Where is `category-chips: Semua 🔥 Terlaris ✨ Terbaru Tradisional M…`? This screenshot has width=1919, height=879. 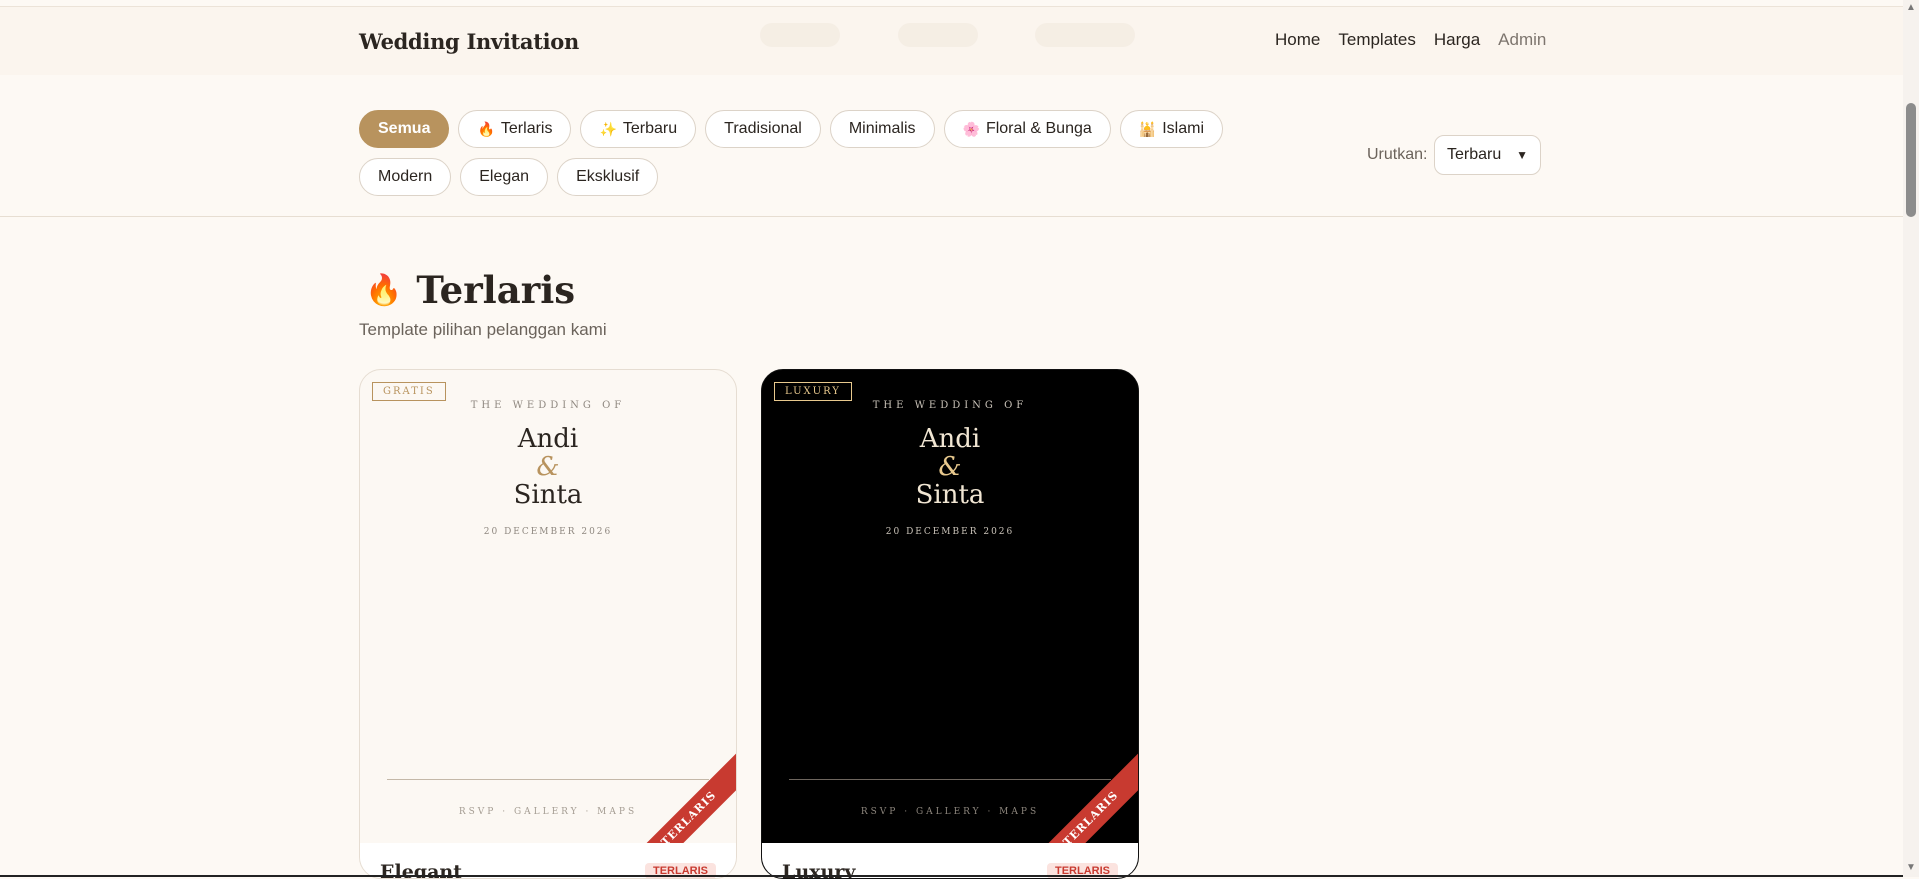 category-chips: Semua 🔥 Terlaris ✨ Terbaru Tradisional M… is located at coordinates (839, 153).